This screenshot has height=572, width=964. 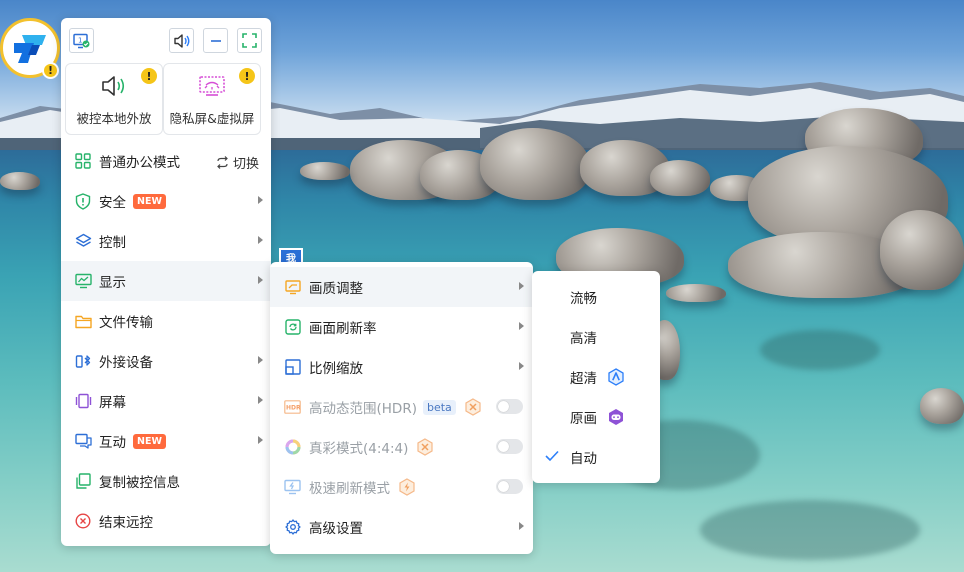 What do you see at coordinates (292, 327) in the screenshot?
I see `refresh-icon` at bounding box center [292, 327].